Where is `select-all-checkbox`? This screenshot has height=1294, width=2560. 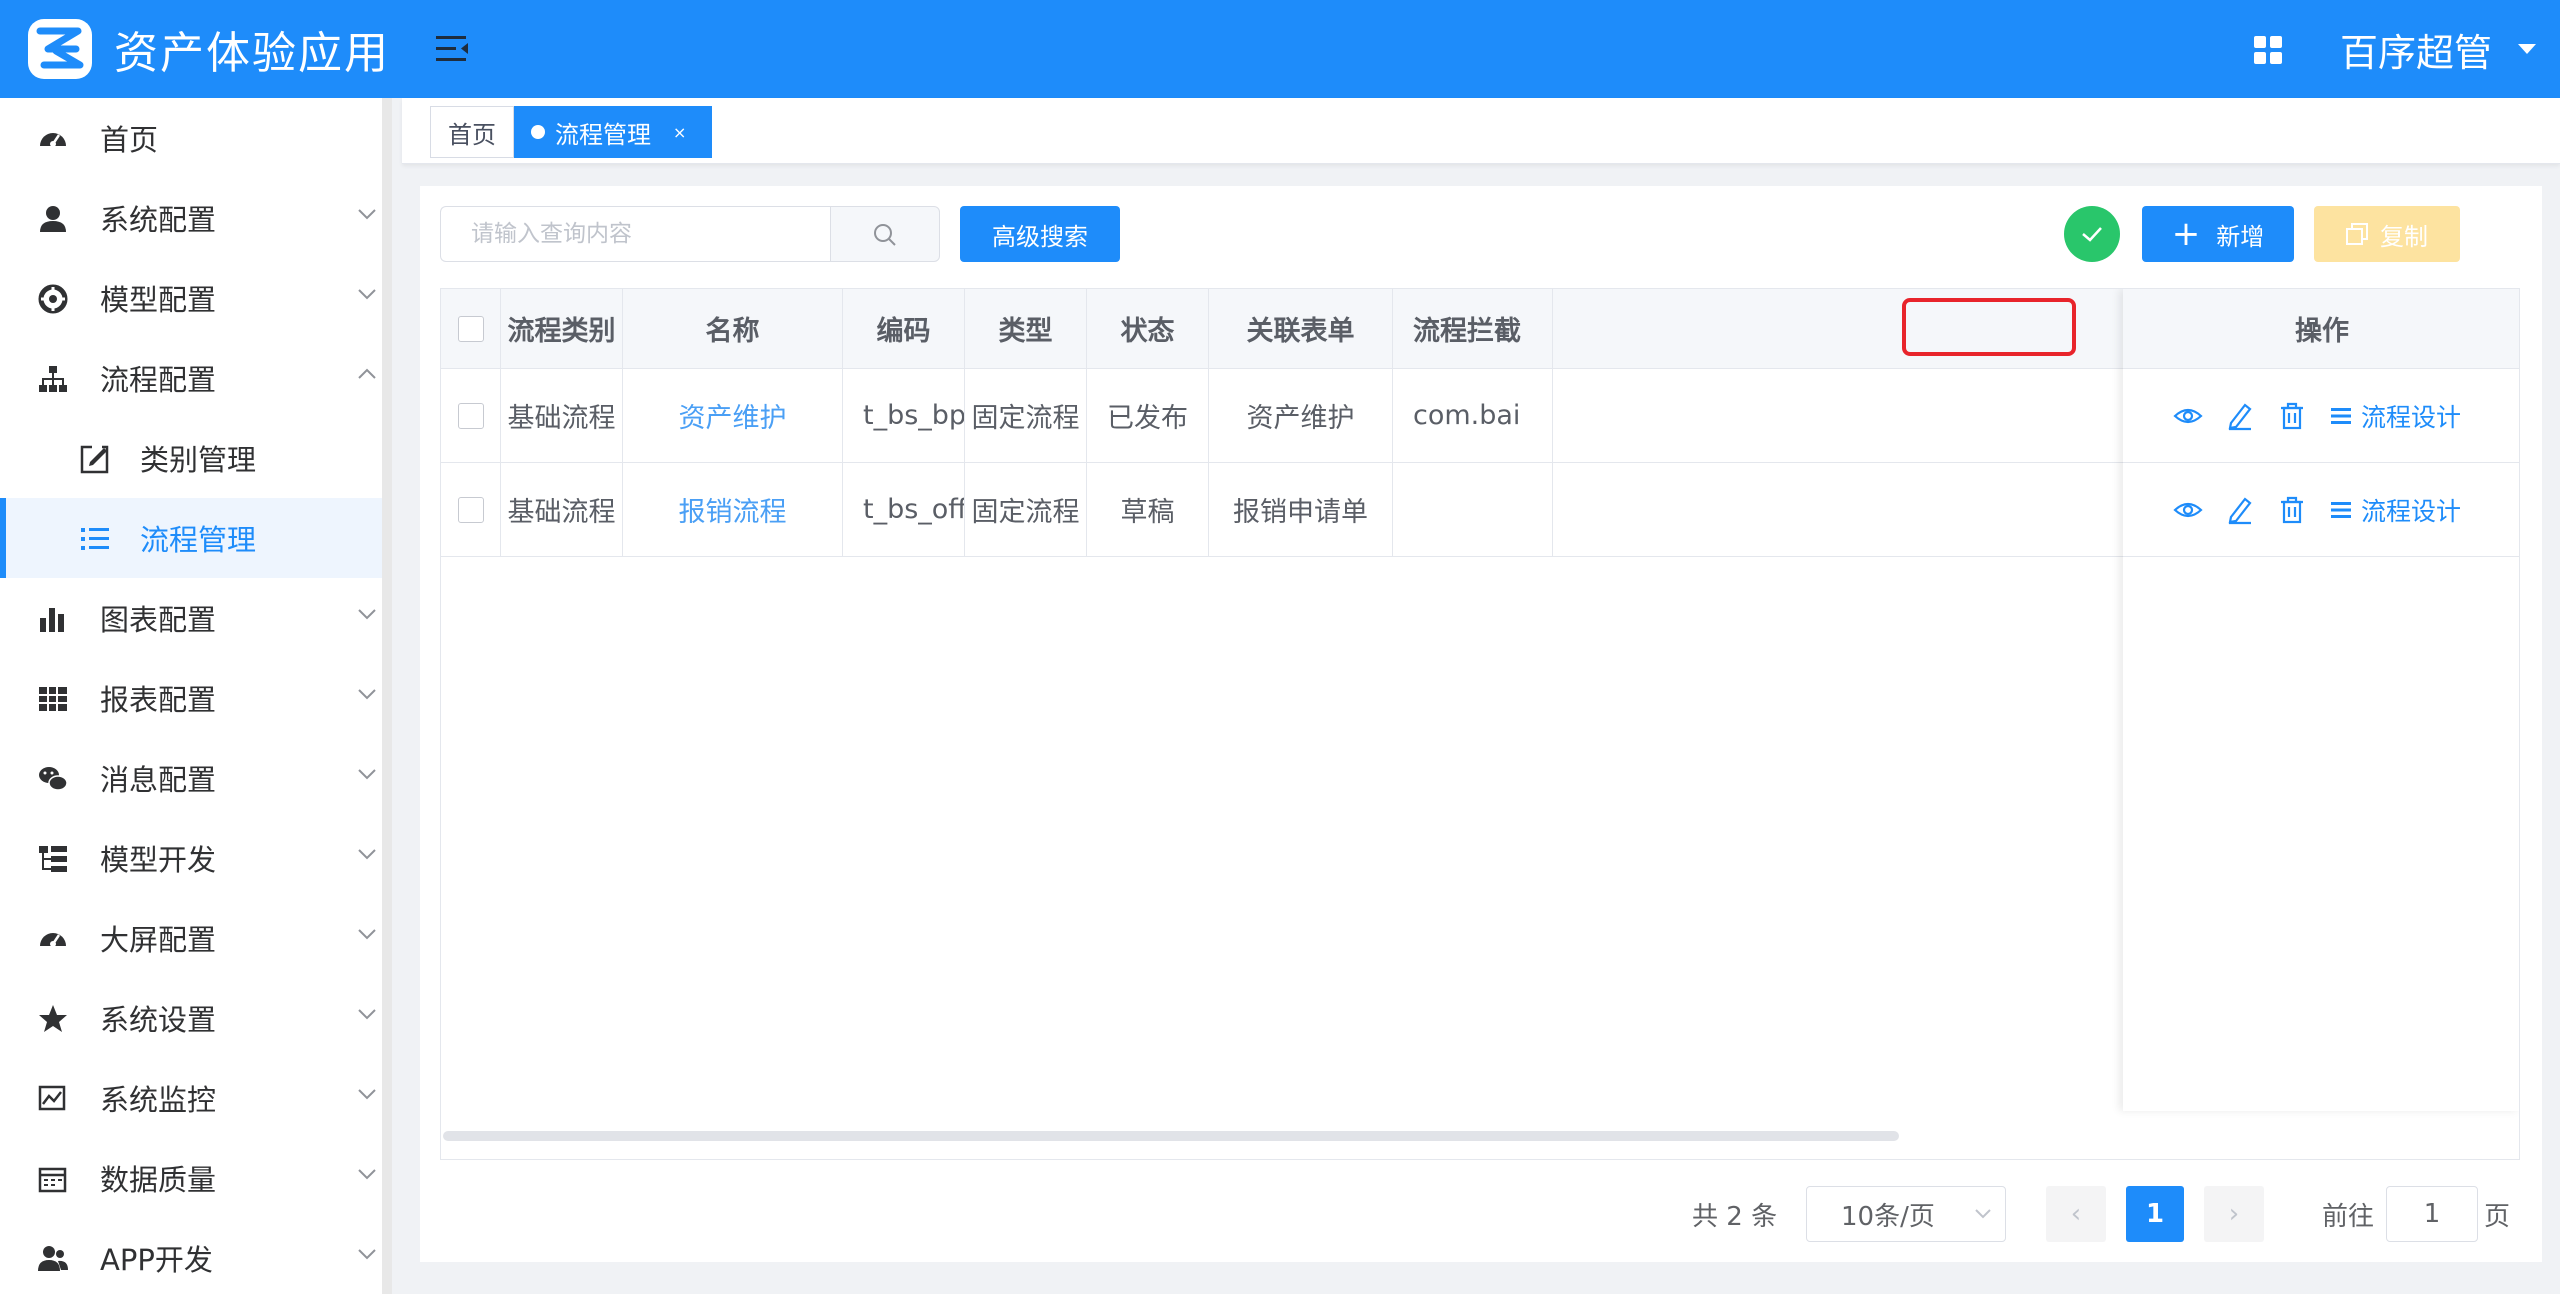 select-all-checkbox is located at coordinates (470, 328).